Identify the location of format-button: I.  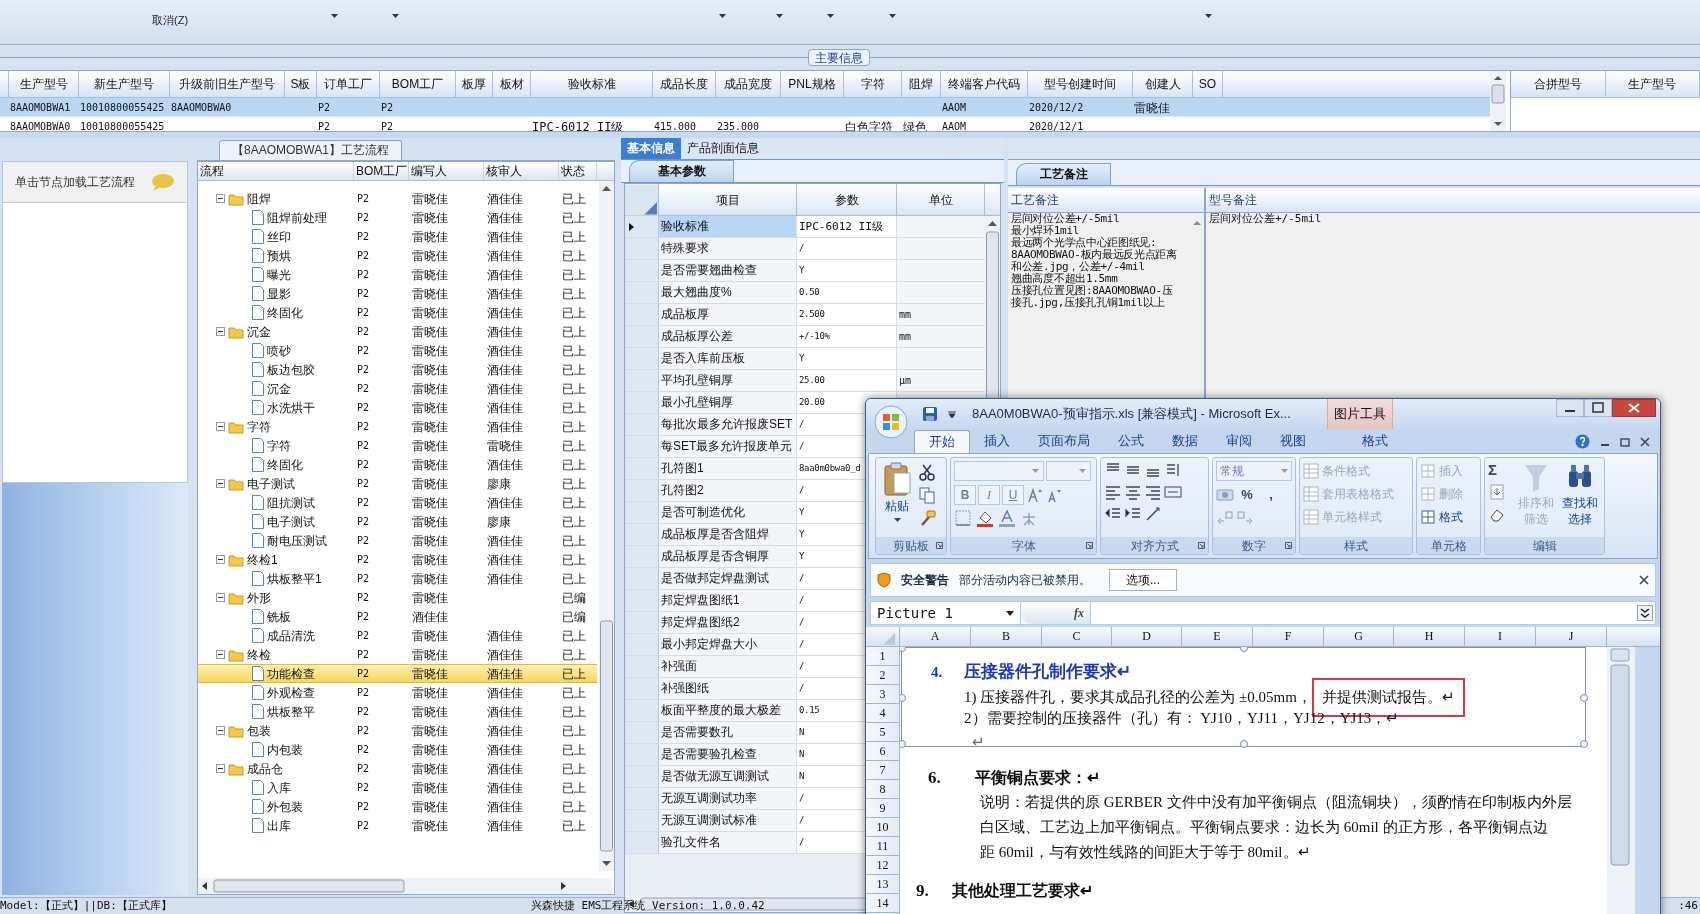
(989, 495).